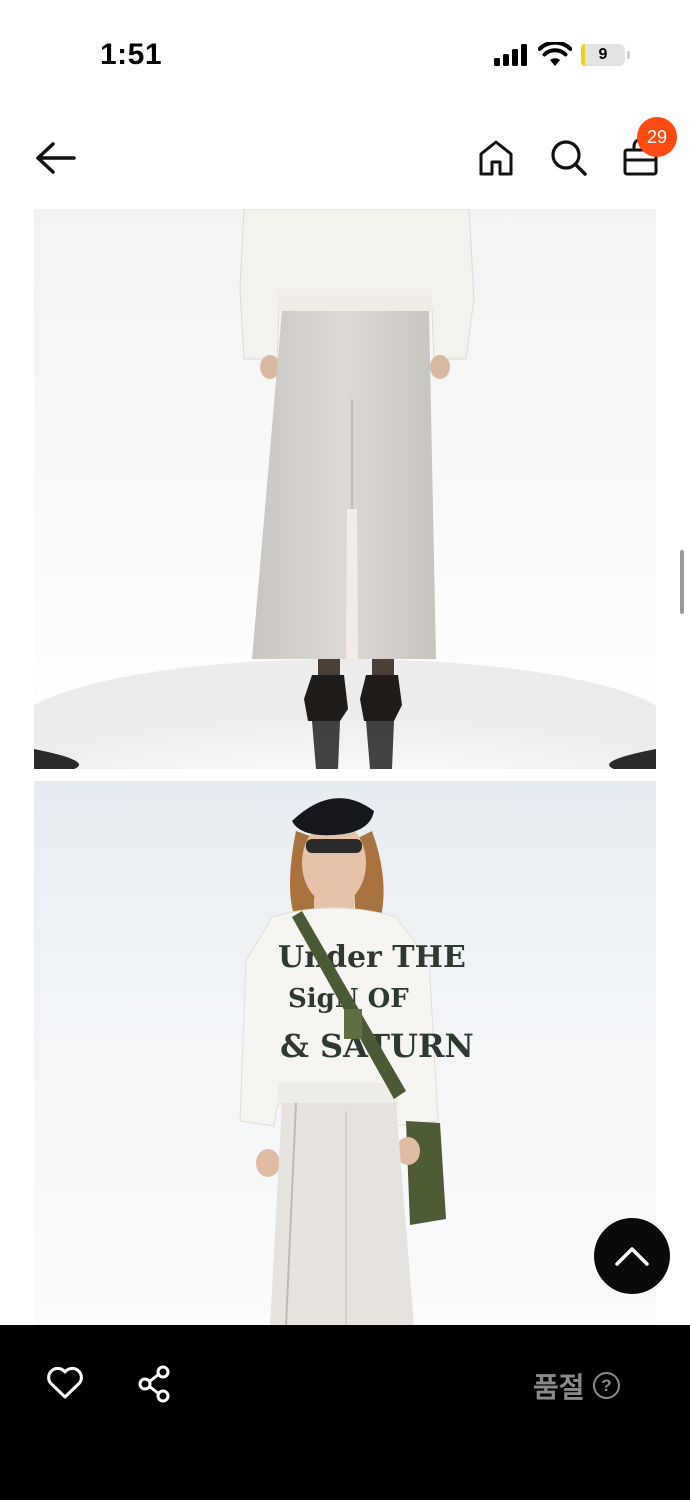 The image size is (690, 1500). What do you see at coordinates (356, 1062) in the screenshot?
I see `product-photo-model-front: Under THE SigN OF & SATURN` at bounding box center [356, 1062].